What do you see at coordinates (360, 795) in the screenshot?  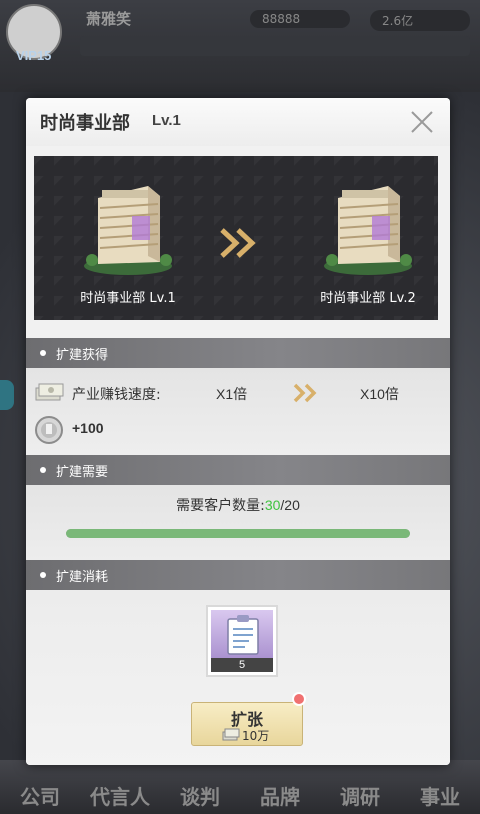 I see `nav-research: 调研` at bounding box center [360, 795].